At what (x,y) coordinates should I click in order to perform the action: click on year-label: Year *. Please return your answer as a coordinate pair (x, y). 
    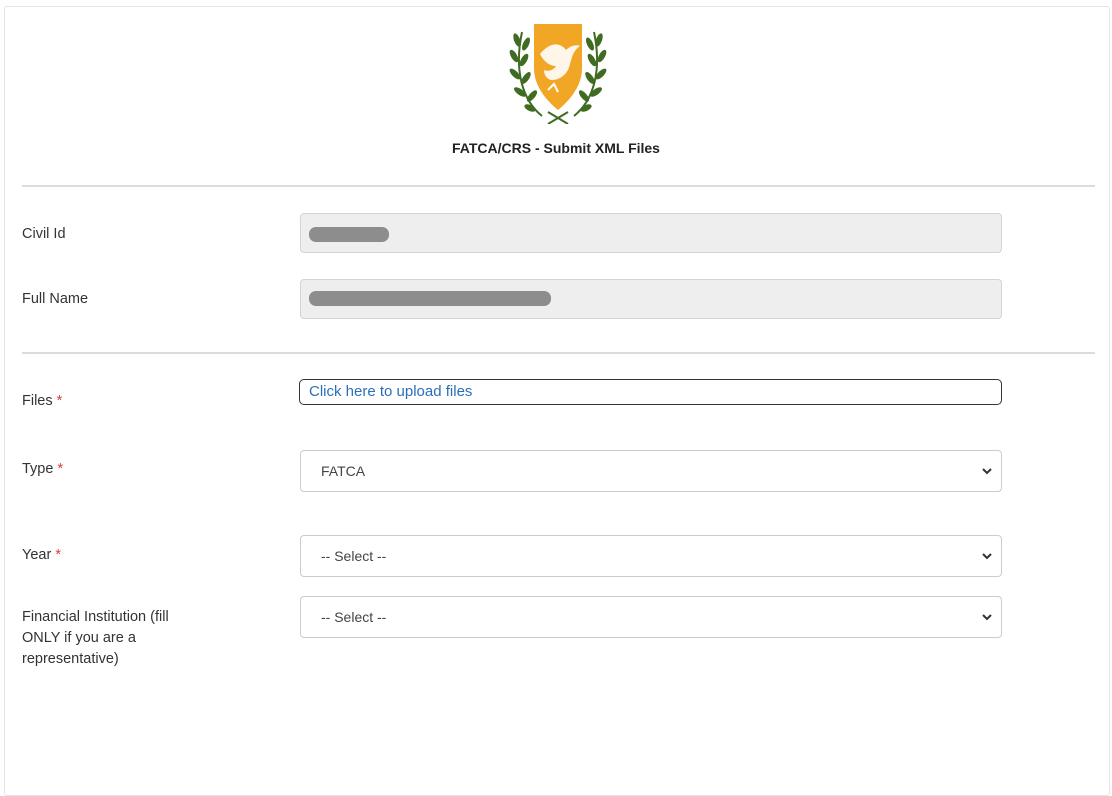
    Looking at the image, I should click on (41, 555).